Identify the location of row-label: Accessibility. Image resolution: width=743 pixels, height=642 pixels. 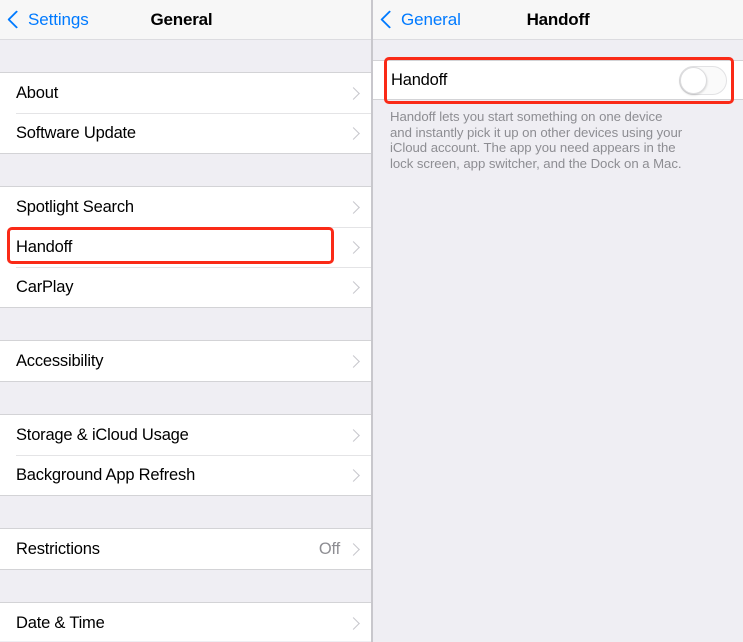
(60, 360).